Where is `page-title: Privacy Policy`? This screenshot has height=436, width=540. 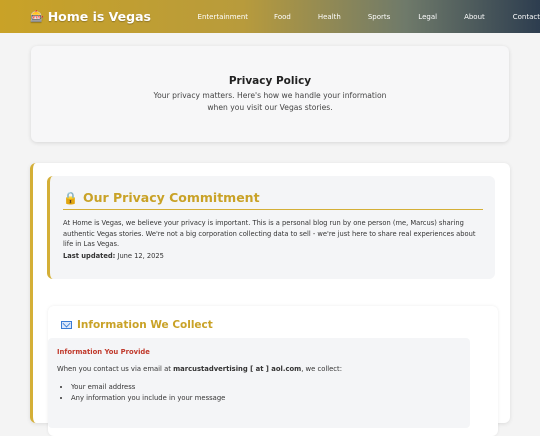
page-title: Privacy Policy is located at coordinates (270, 81).